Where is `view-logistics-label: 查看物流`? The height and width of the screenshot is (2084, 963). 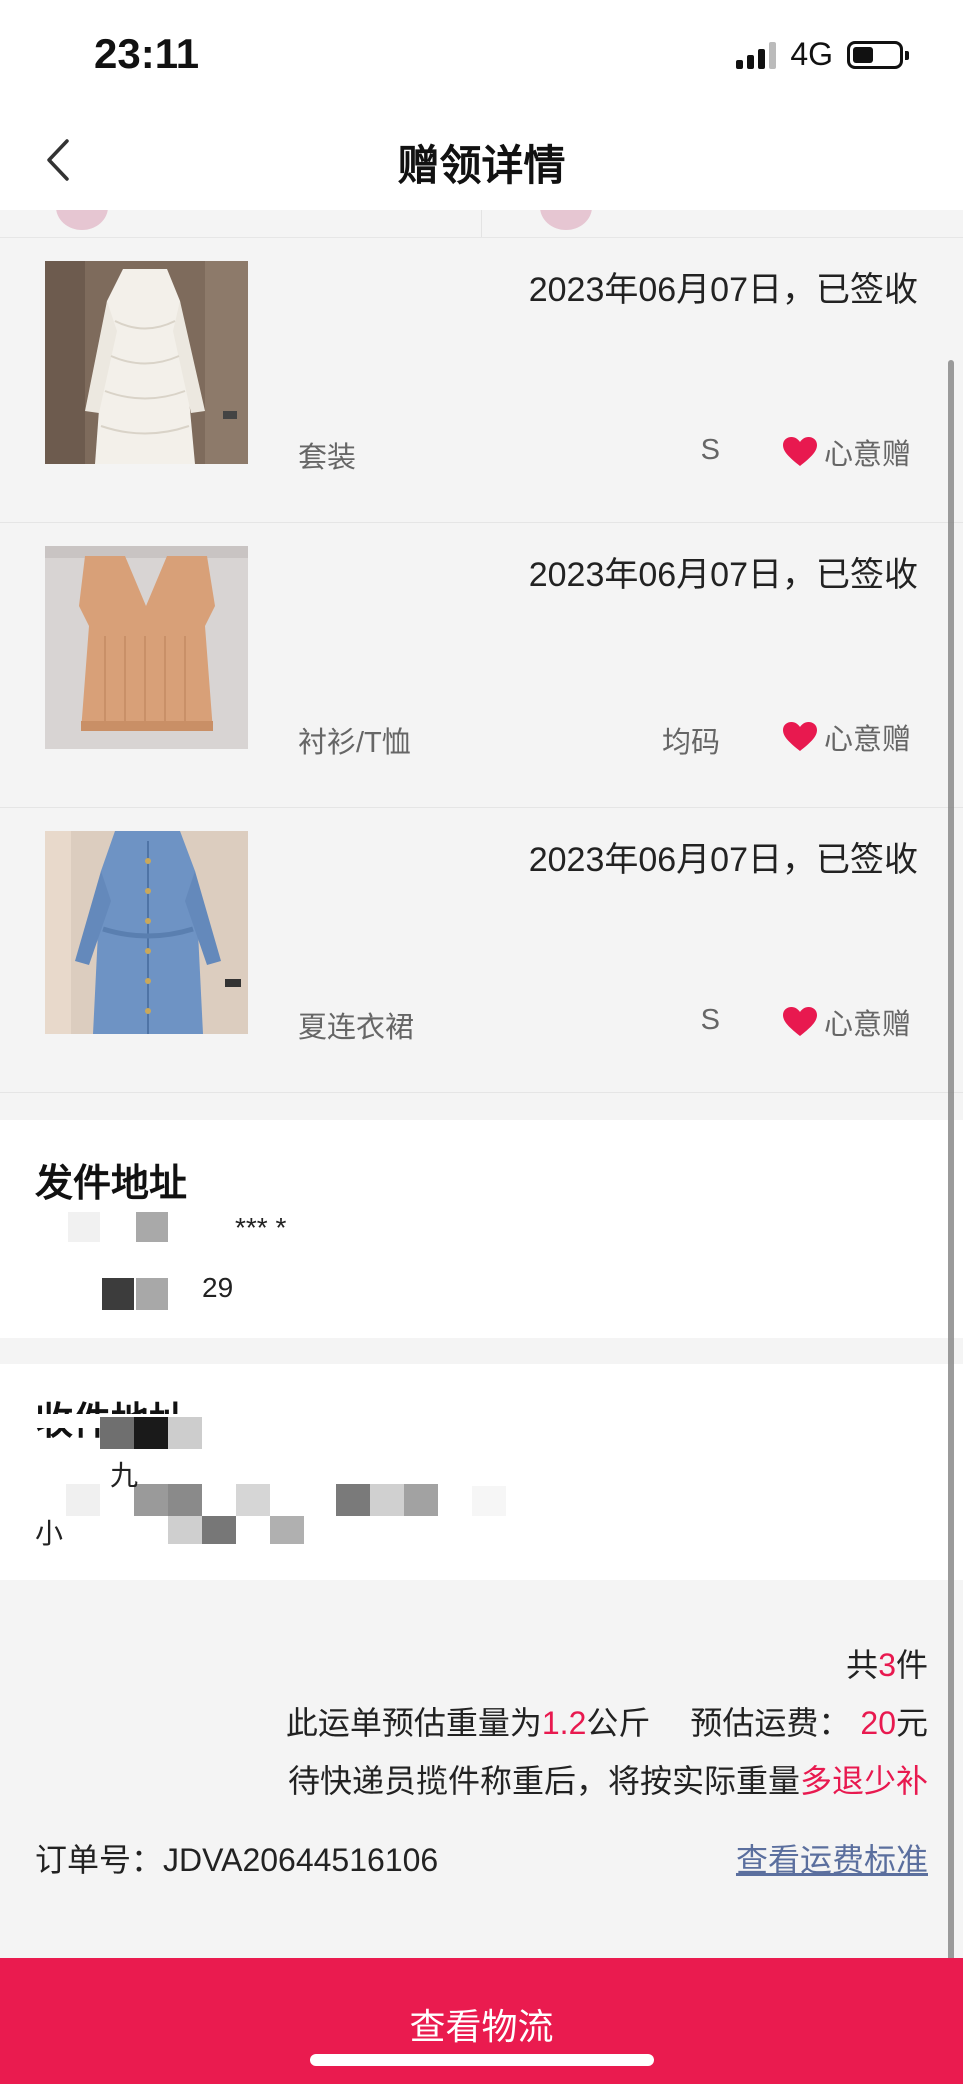 view-logistics-label: 查看物流 is located at coordinates (481, 2026).